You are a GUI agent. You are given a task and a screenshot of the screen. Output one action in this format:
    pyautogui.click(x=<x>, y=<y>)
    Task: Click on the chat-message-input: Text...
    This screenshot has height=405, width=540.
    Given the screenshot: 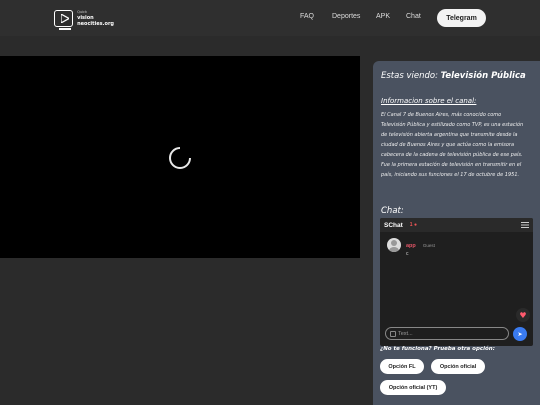 What is the action you would take?
    pyautogui.click(x=447, y=333)
    